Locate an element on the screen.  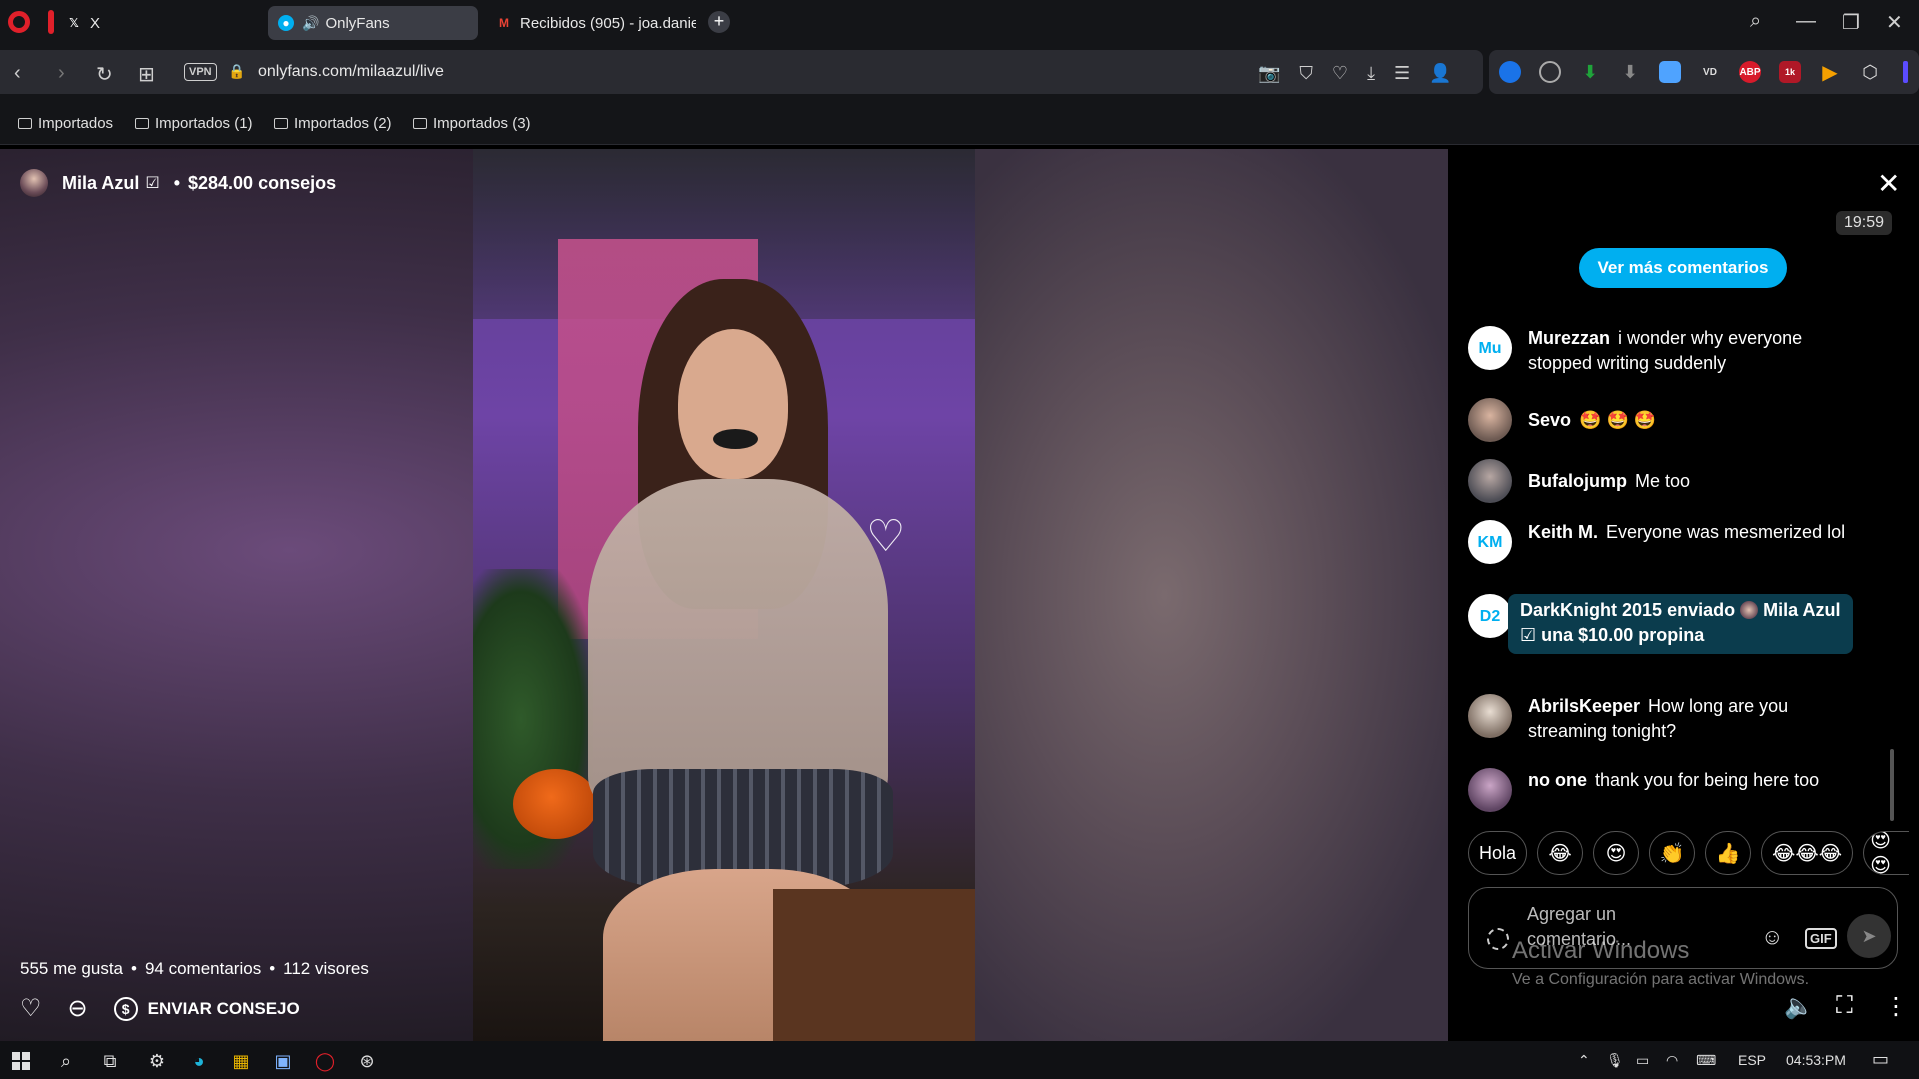
chat-username: Keith M. is located at coordinates (1563, 532).